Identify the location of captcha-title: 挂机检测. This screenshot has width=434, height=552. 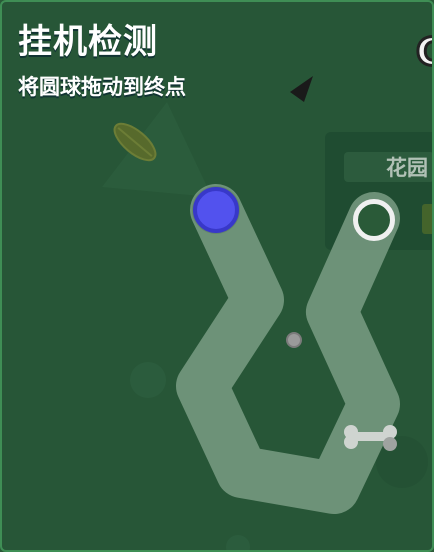
(88, 42).